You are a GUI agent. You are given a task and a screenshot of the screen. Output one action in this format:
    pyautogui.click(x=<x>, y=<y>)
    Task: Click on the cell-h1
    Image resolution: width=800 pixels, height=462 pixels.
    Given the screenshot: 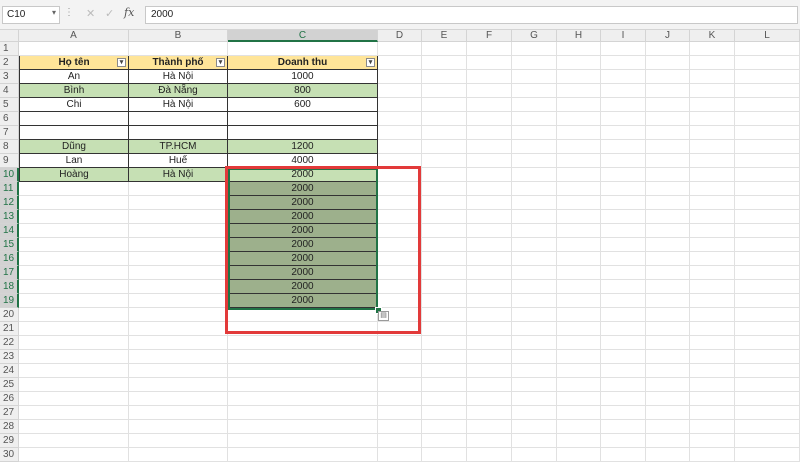 What is the action you would take?
    pyautogui.click(x=579, y=49)
    